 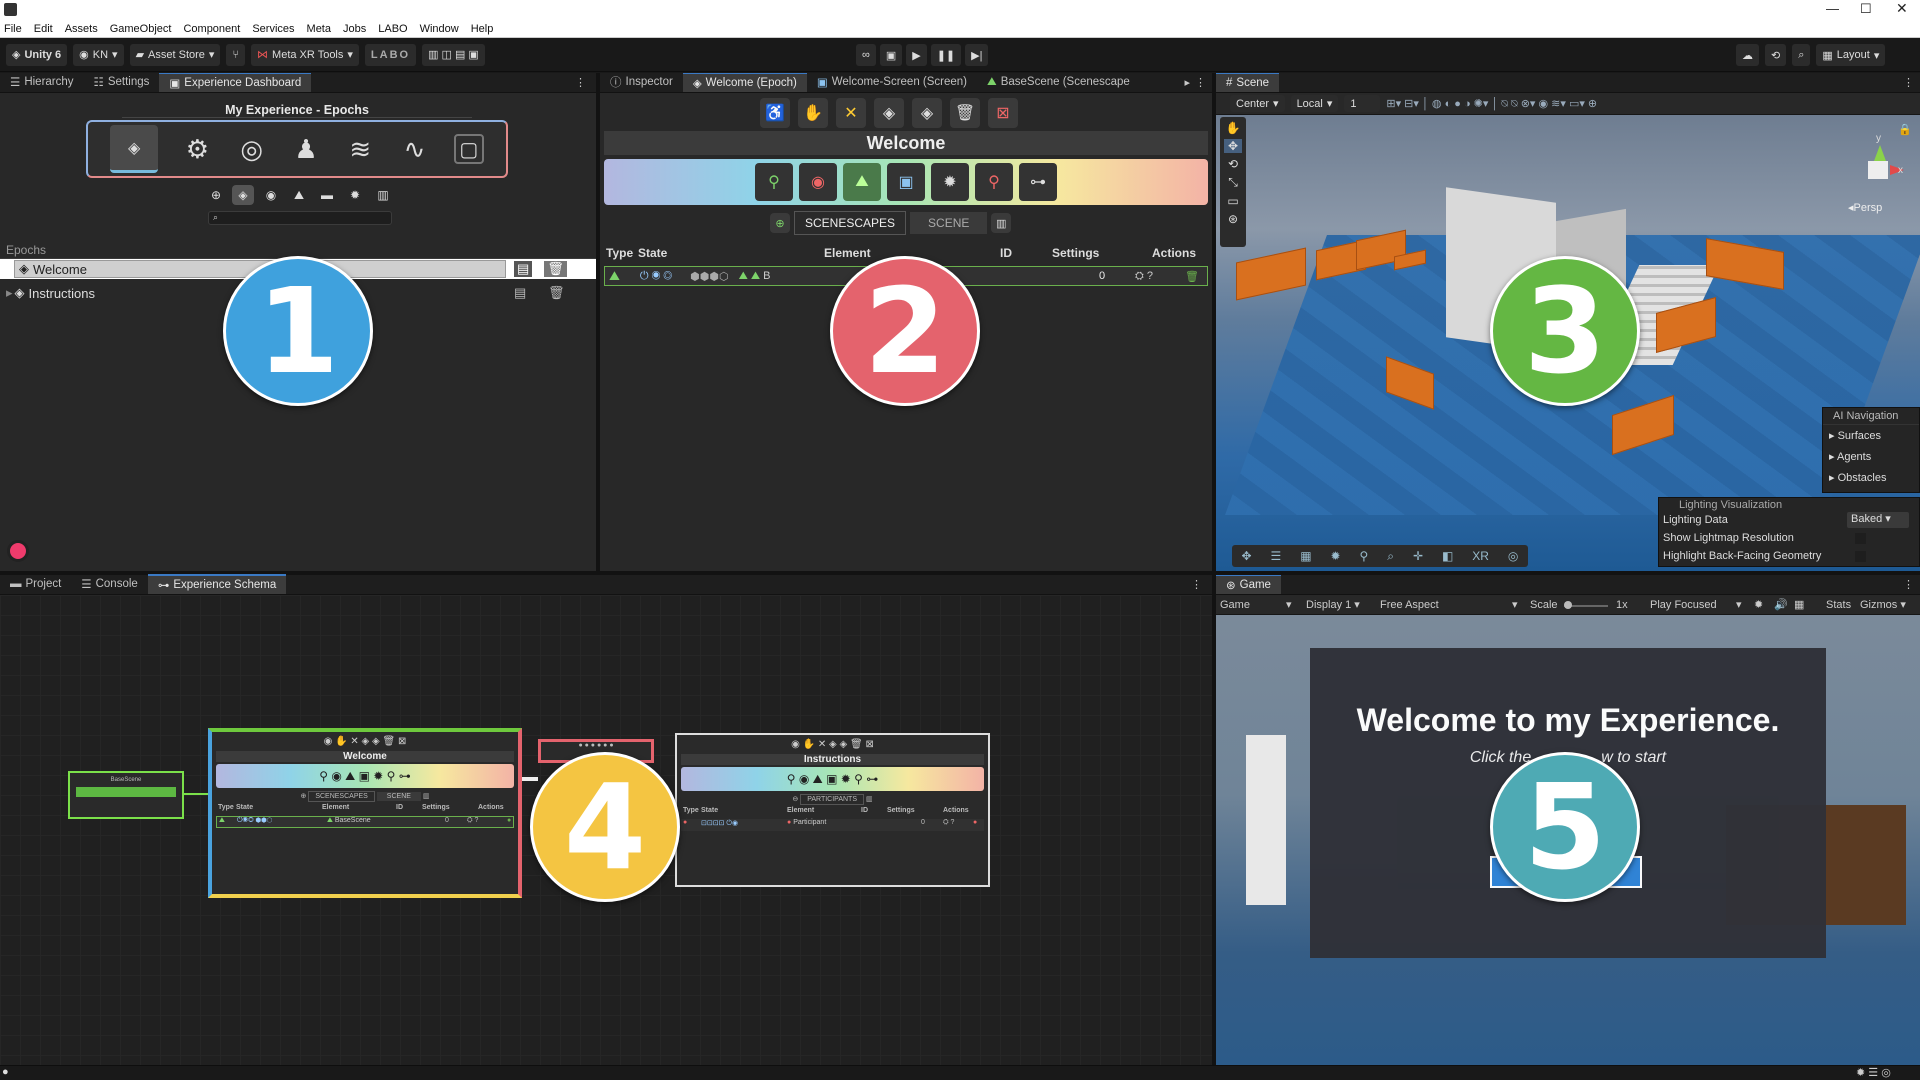 What do you see at coordinates (832, 825) in the screenshot?
I see `node-instructions-table-row: ● ⊡⊡⊡⊡ ⏻◉ ● Participant 0 ⛭ ? ●` at bounding box center [832, 825].